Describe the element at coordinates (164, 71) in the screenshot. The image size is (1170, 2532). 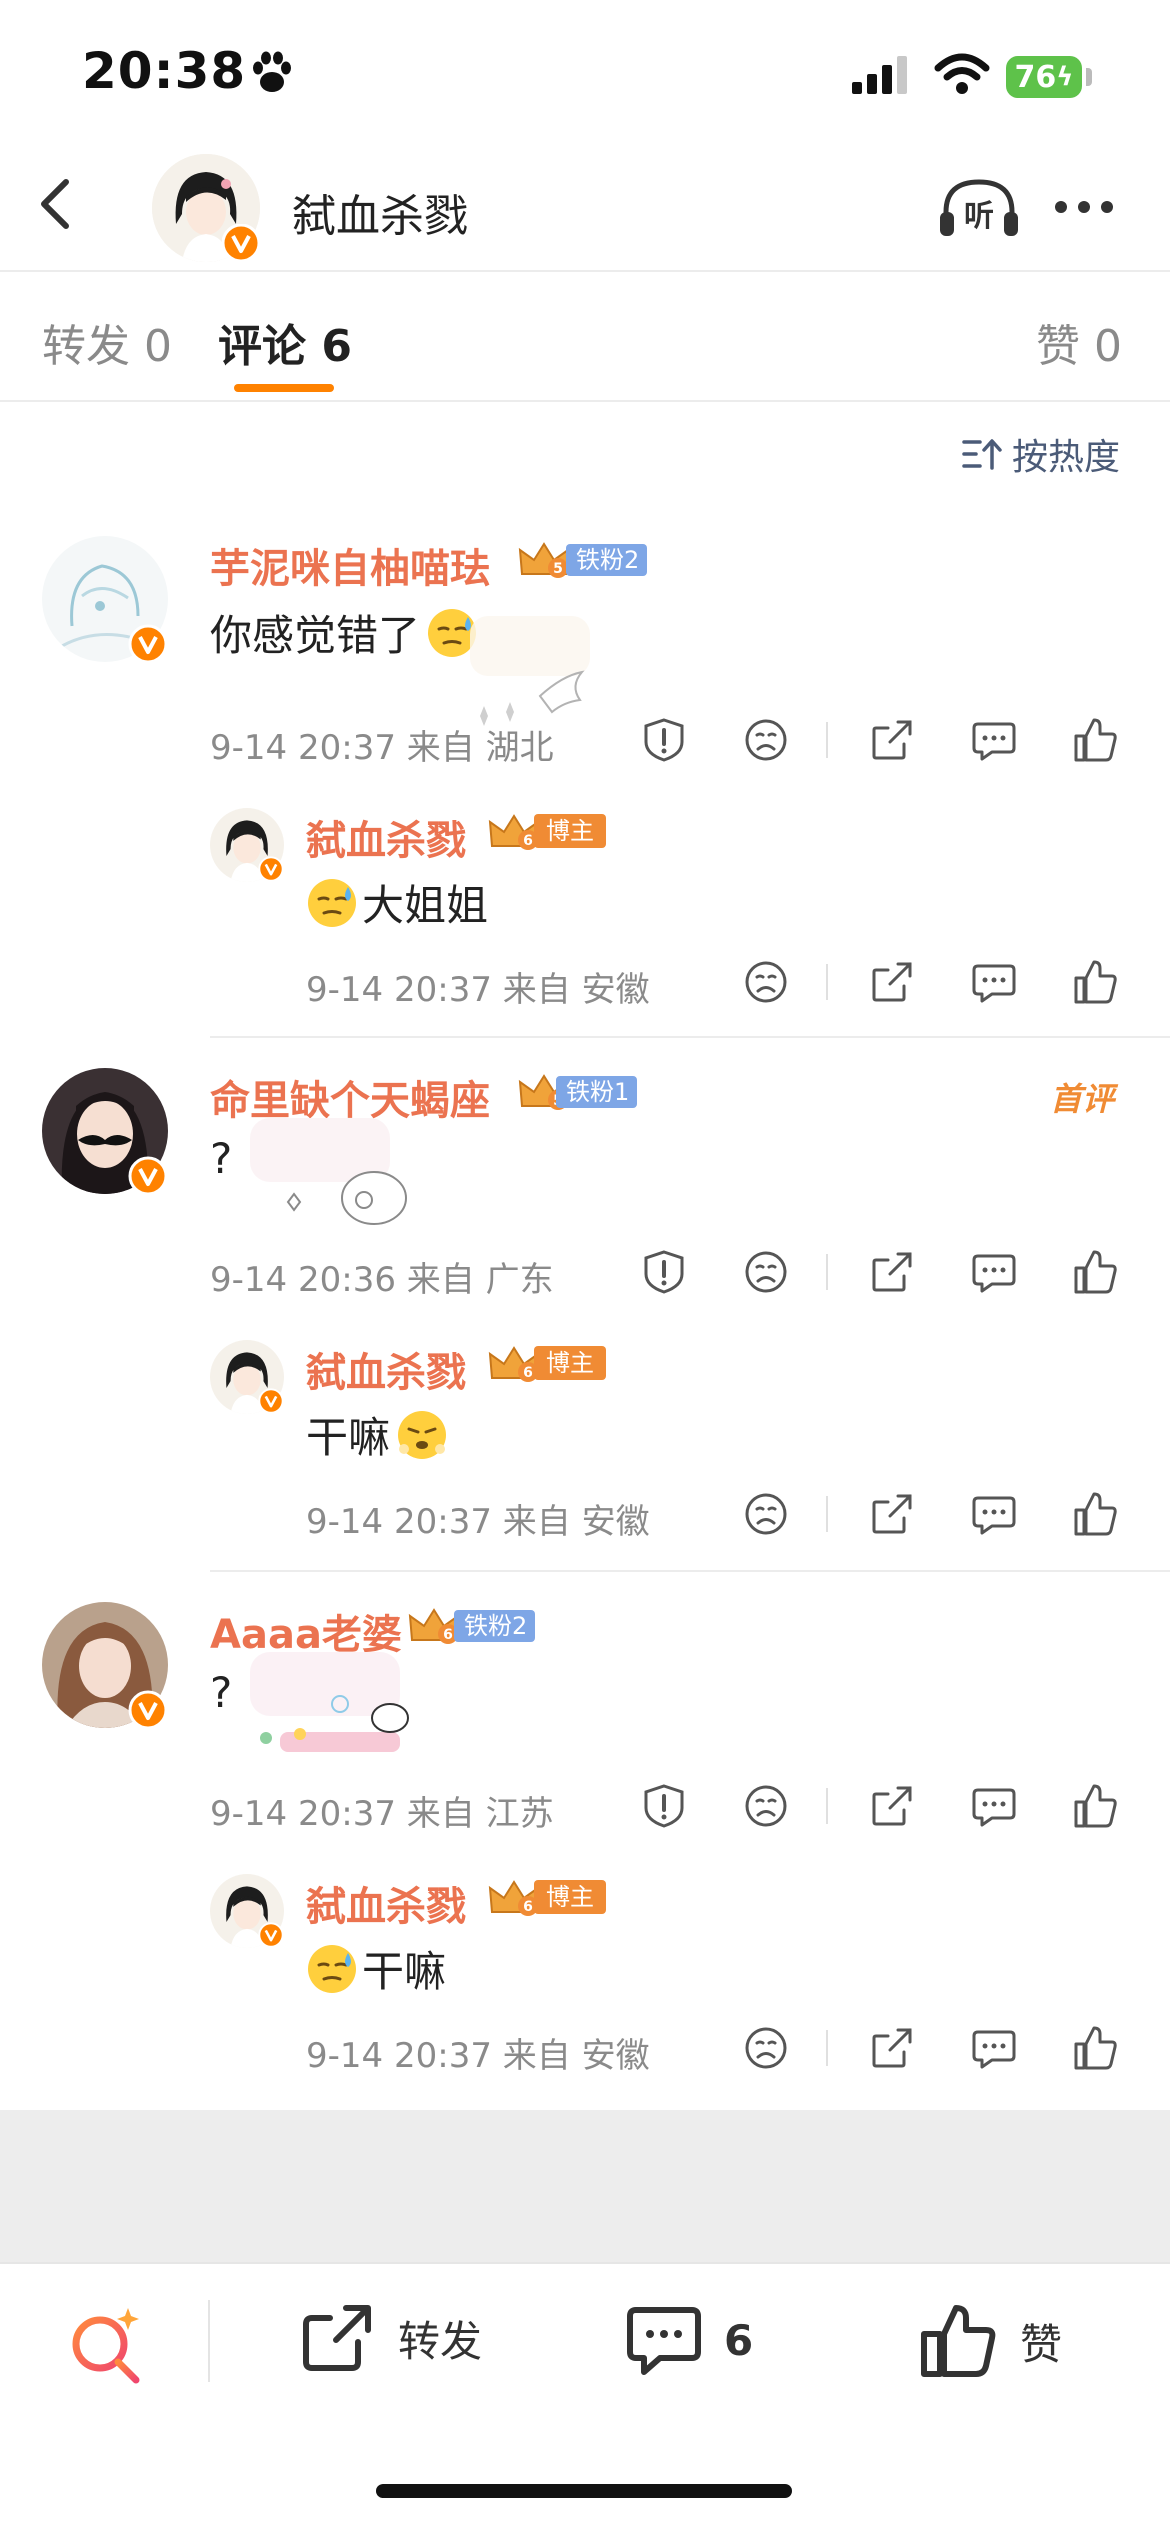
I see `status-time: 20:38` at that location.